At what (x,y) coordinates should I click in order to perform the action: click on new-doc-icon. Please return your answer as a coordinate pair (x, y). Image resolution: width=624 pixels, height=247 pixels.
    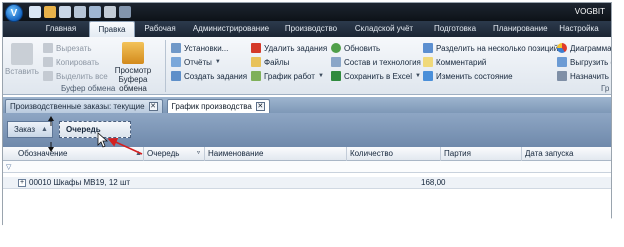
    Looking at the image, I should click on (35, 12).